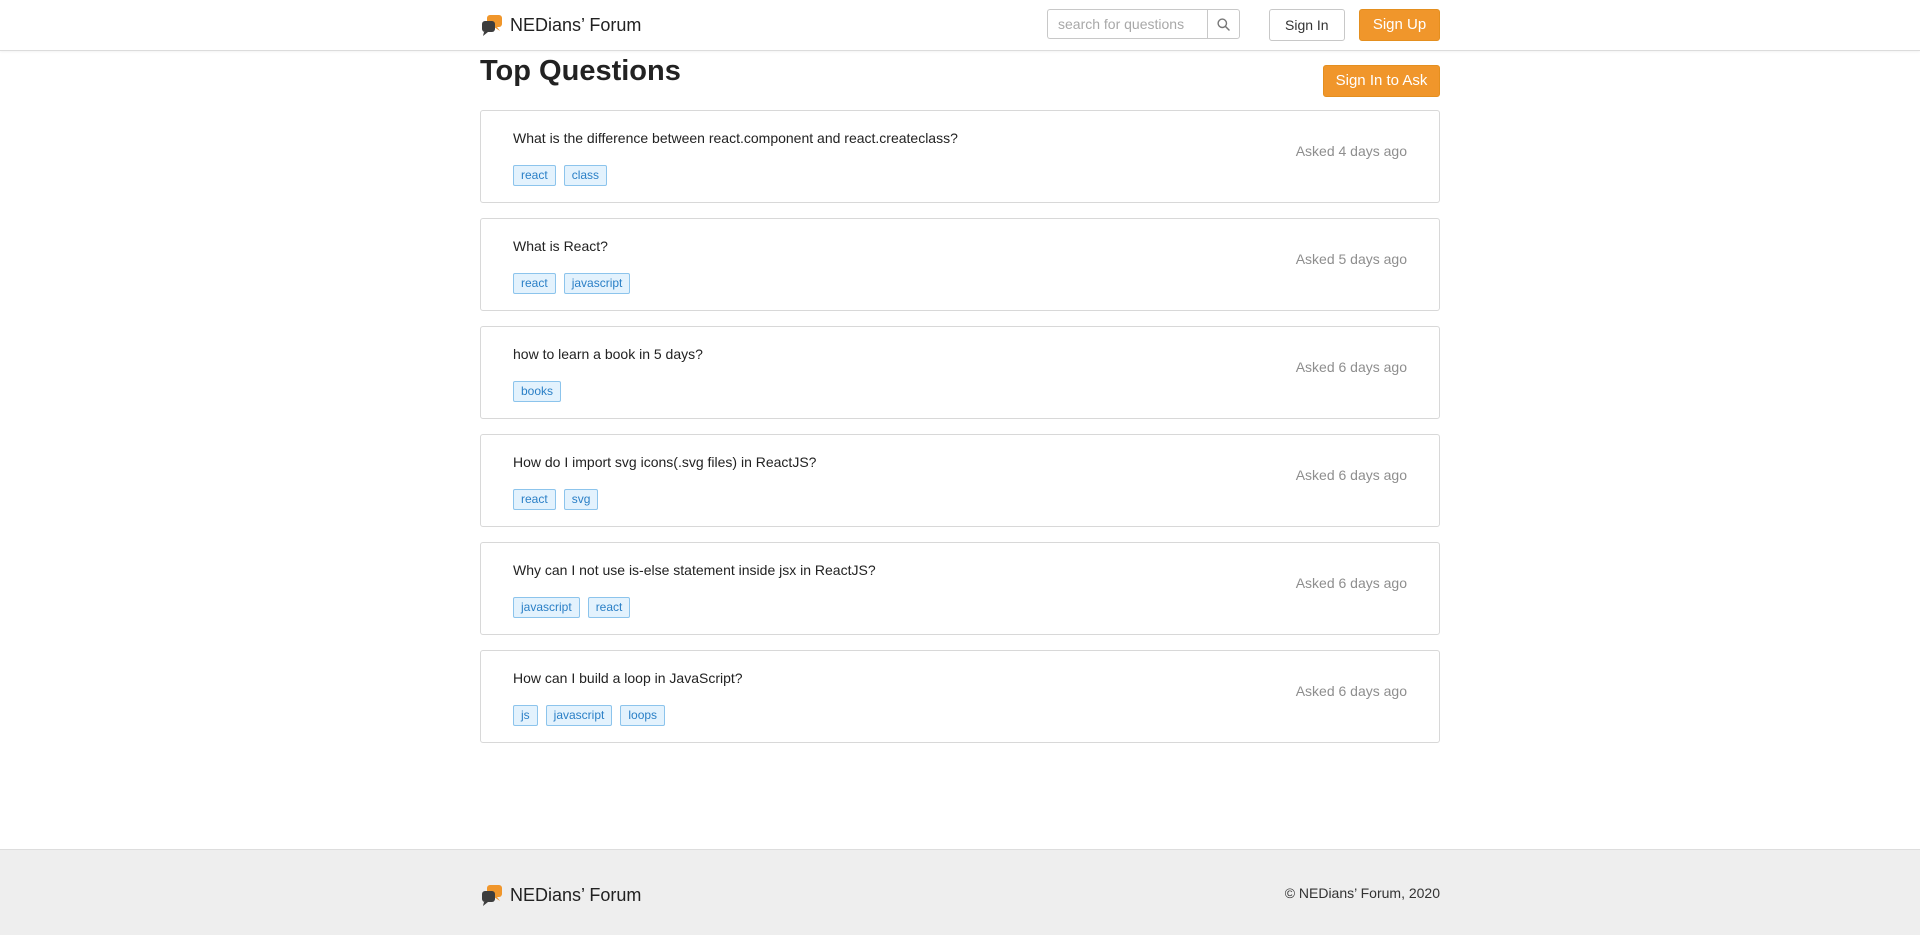  I want to click on copyright-text: © NEDians’ Forum, 2020, so click(1362, 893).